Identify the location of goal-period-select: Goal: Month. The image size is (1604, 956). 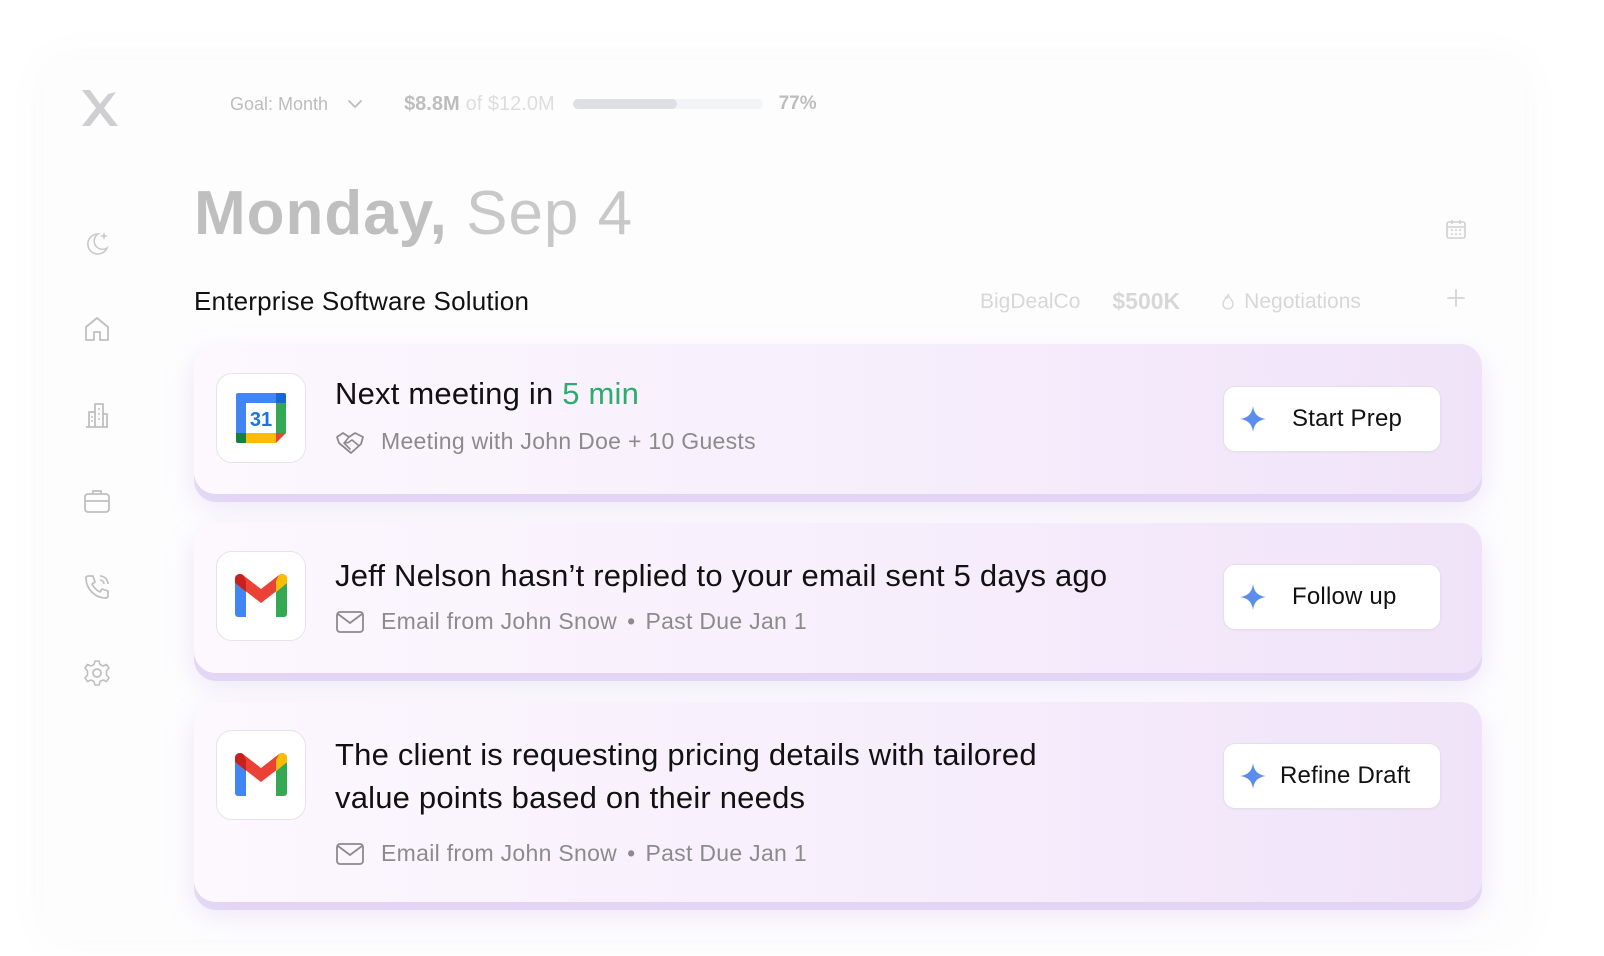
(279, 104).